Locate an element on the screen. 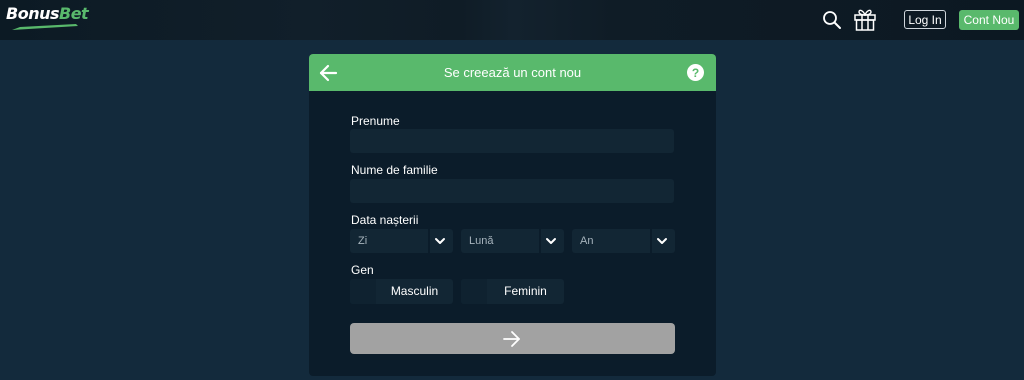 Image resolution: width=1024 pixels, height=380 pixels. month-select-divider is located at coordinates (540, 241).